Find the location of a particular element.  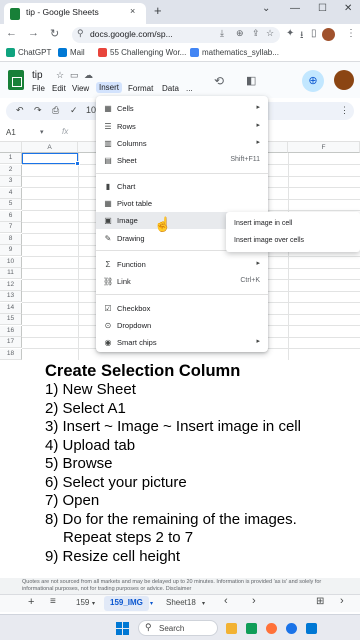

maximize-button: ☐ is located at coordinates (322, 8).